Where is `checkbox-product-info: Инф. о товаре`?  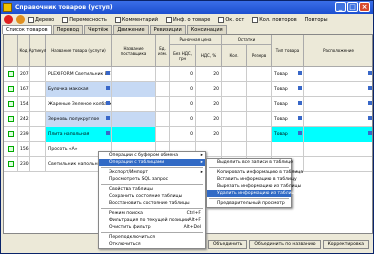 checkbox-product-info: Инф. о товаре is located at coordinates (188, 19).